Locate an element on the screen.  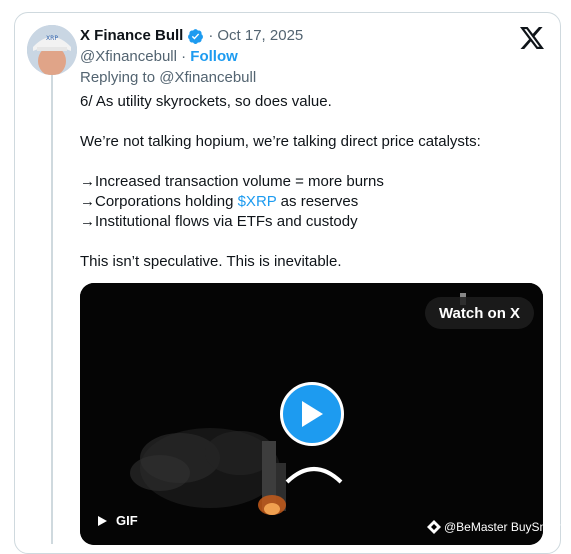
author-name-row: X Finance Bull · Oct 17, 2025 is located at coordinates (191, 36).